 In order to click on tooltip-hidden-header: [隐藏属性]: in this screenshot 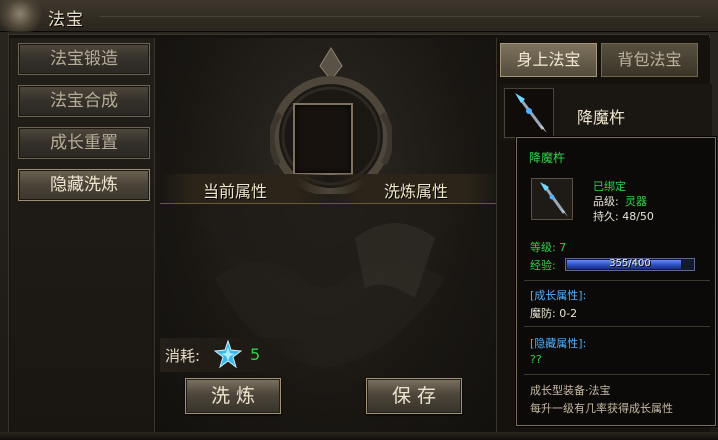, I will do `click(558, 343)`.